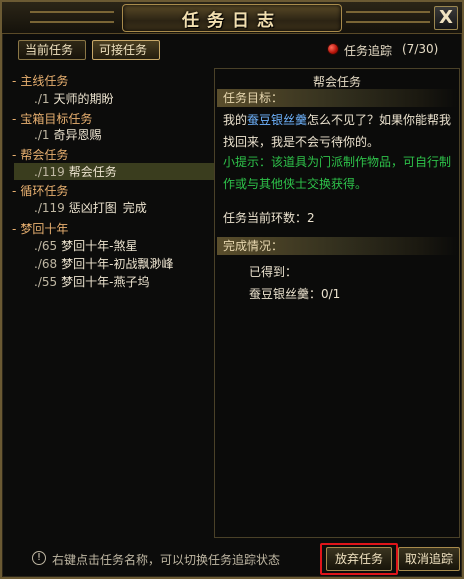 This screenshot has height=579, width=464. I want to click on tab-available-quests: 可接任务, so click(126, 50).